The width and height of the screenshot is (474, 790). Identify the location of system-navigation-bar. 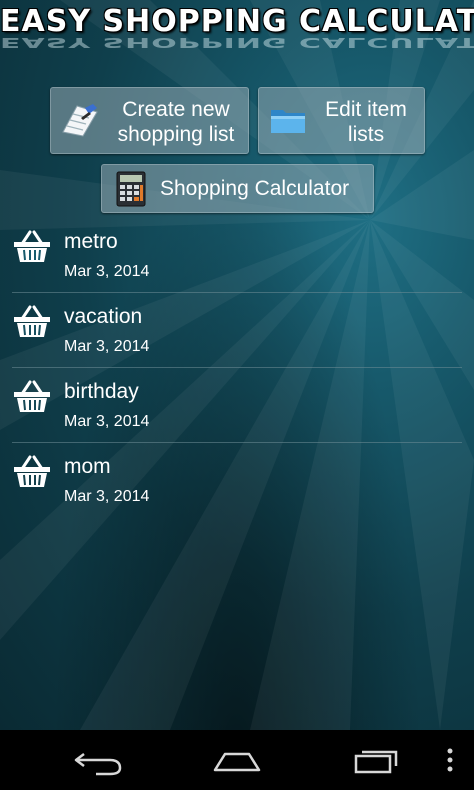
(237, 760).